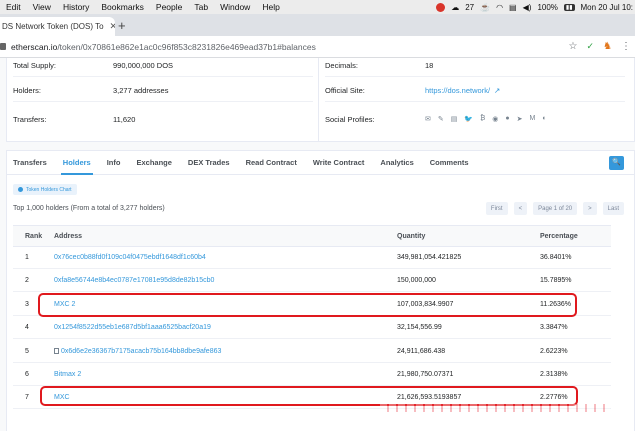  I want to click on col-quantity: Quantity, so click(411, 236).